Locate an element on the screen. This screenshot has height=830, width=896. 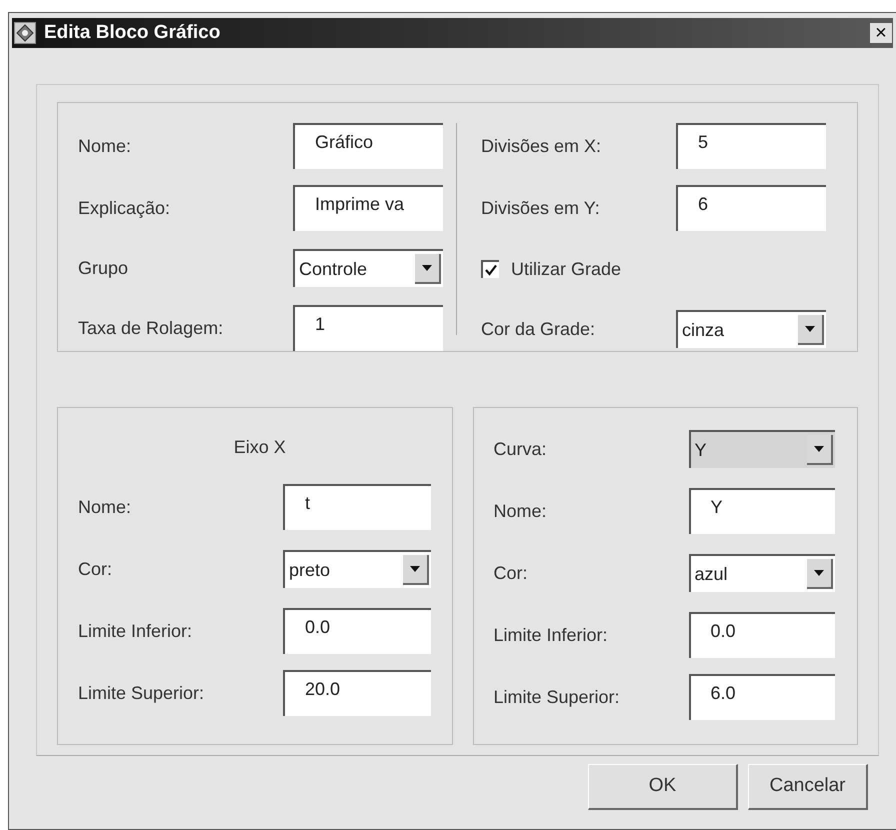
dropdown-value: preto is located at coordinates (309, 570).